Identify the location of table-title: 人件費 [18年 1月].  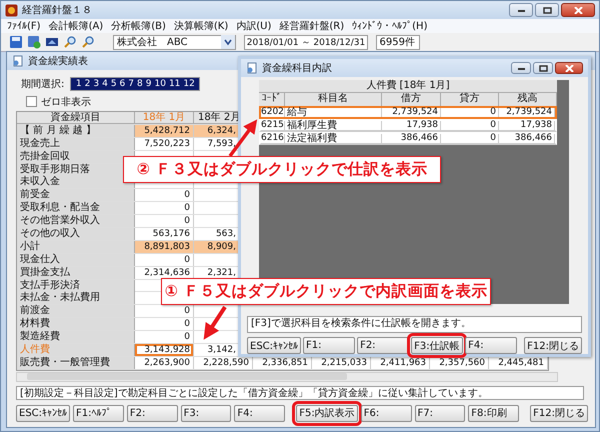
(408, 86).